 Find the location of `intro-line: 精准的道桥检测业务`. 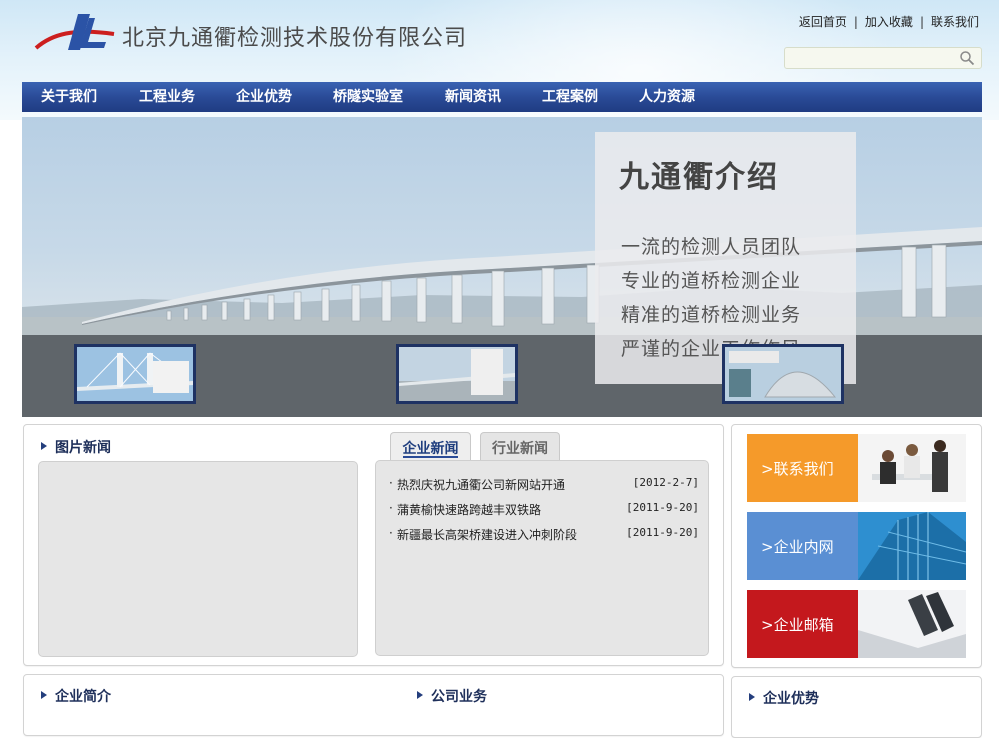

intro-line: 精准的道桥检测业务 is located at coordinates (711, 315).